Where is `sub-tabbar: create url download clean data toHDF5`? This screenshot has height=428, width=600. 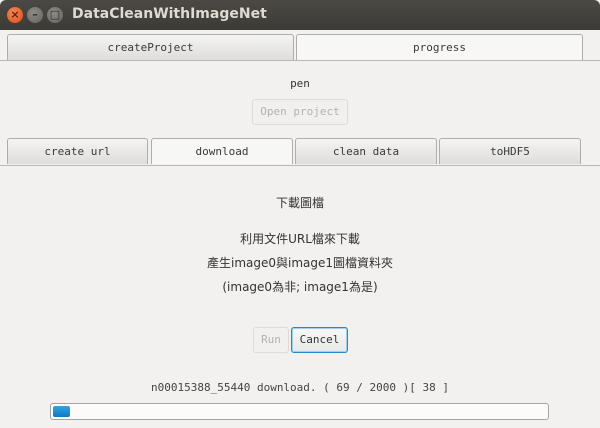
sub-tabbar: create url download clean data toHDF5 is located at coordinates (300, 150).